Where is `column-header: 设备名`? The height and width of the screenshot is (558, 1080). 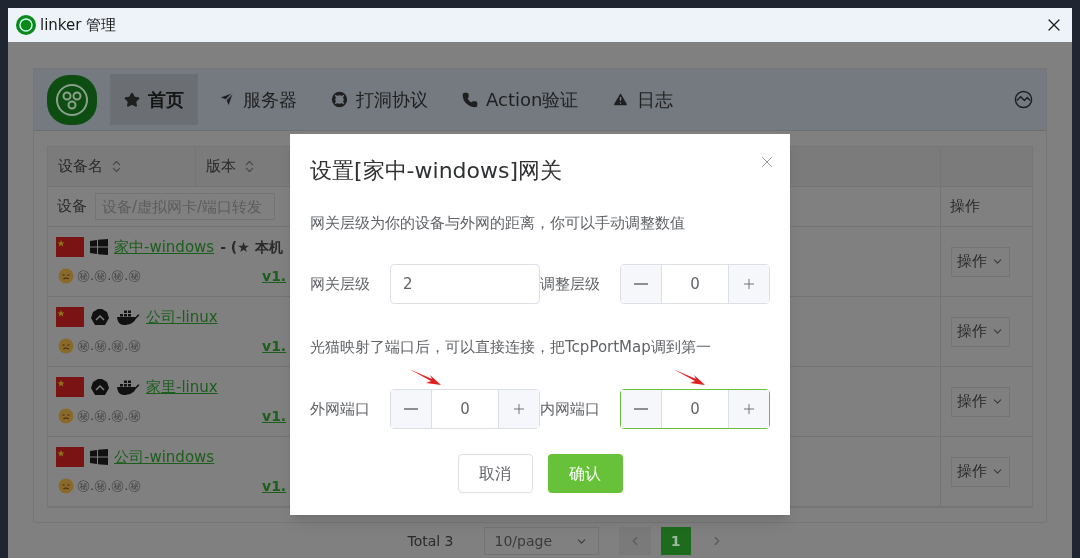
column-header: 设备名 is located at coordinates (122, 166).